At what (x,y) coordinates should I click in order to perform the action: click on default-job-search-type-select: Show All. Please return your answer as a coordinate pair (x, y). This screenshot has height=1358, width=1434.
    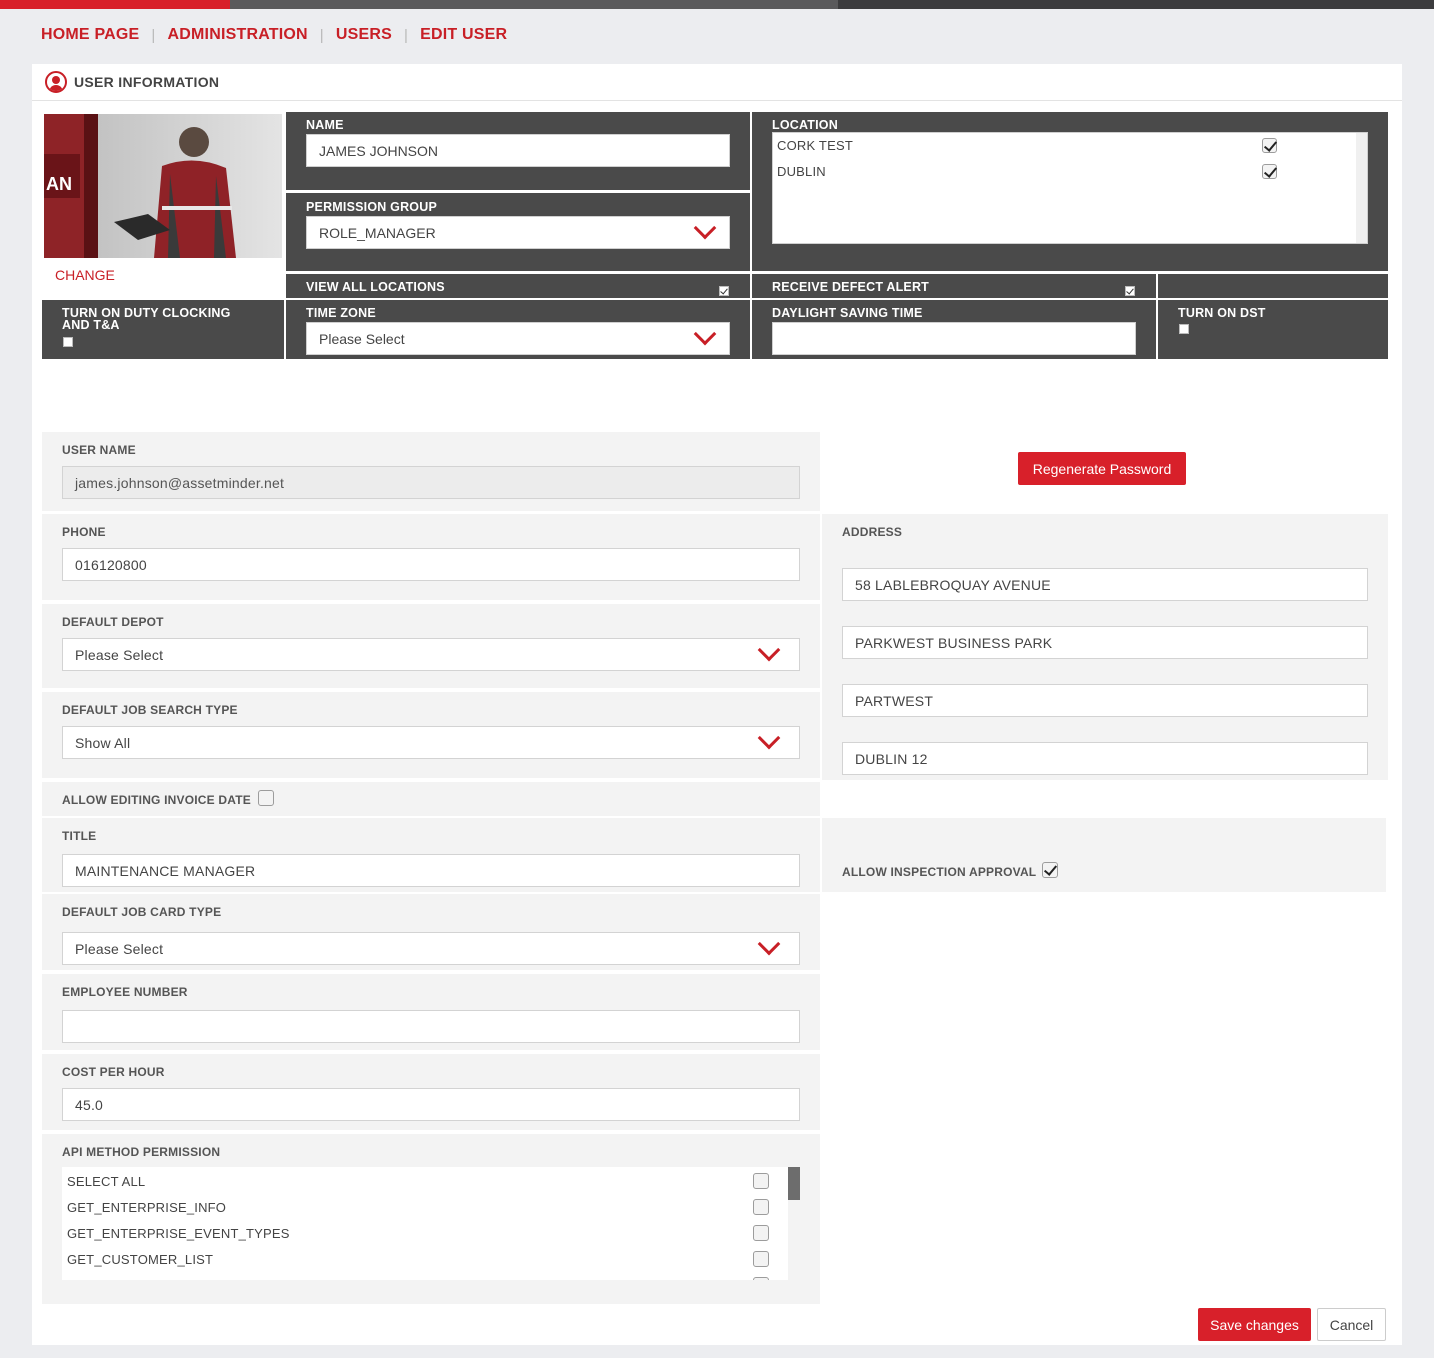
    Looking at the image, I should click on (431, 742).